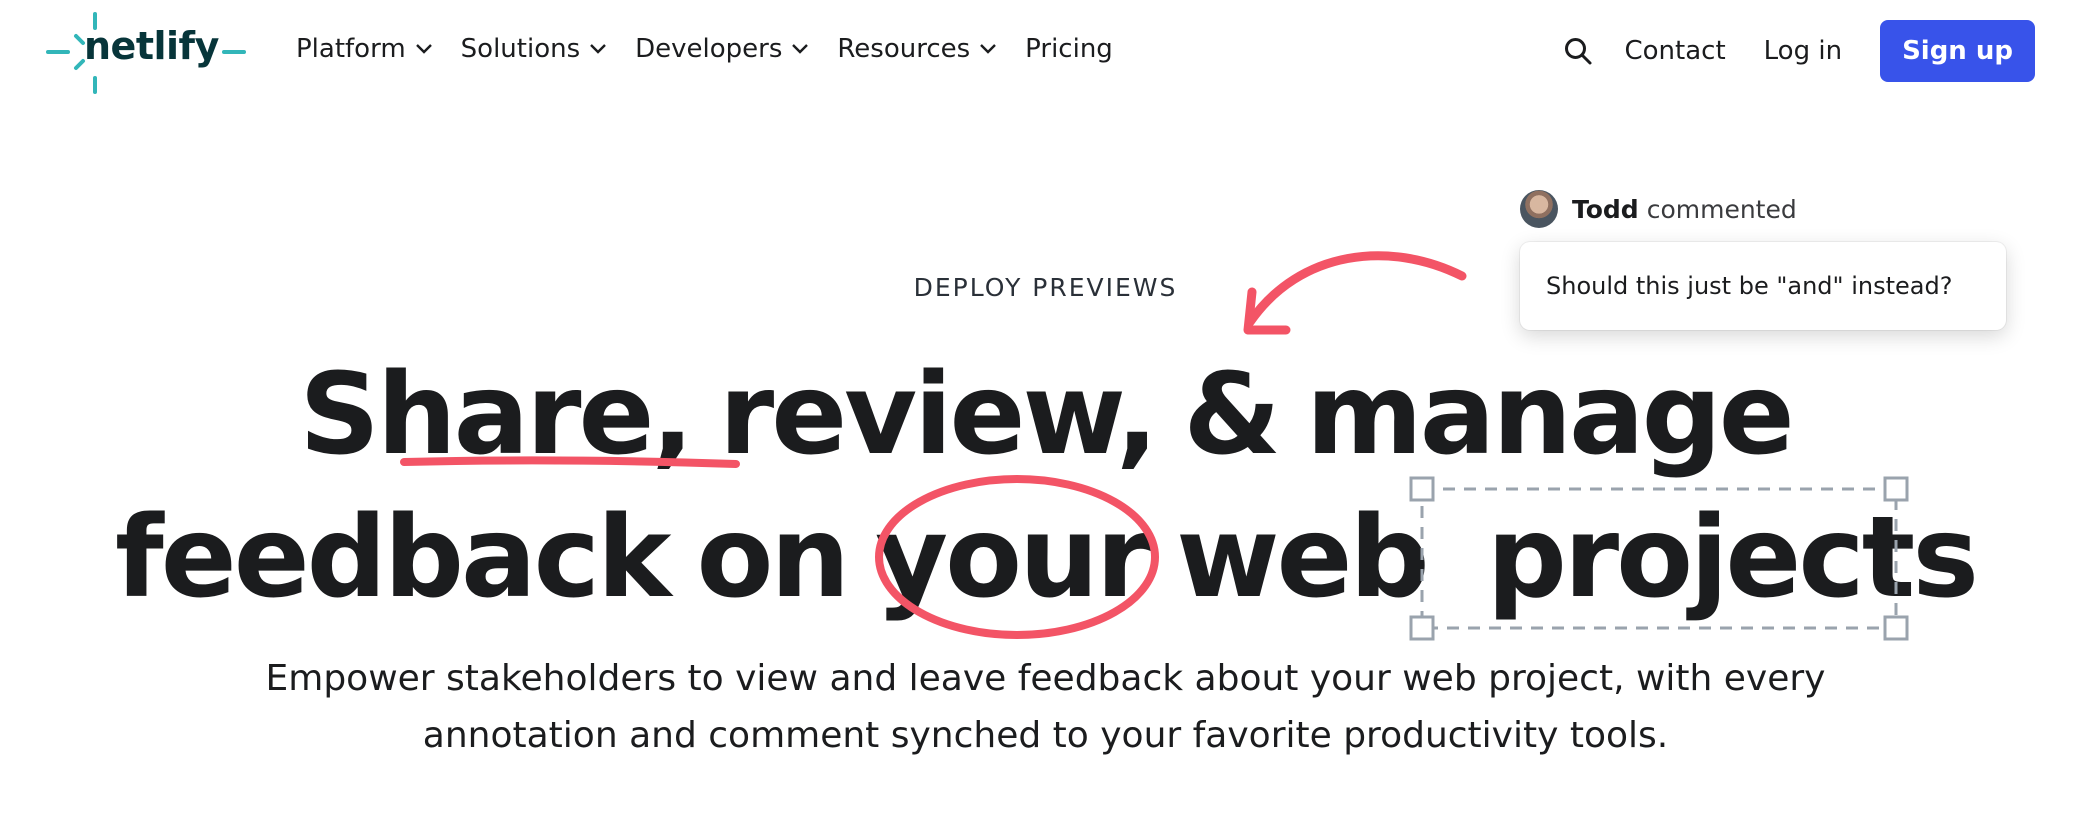  I want to click on nav-item-platform: Platform, so click(364, 49).